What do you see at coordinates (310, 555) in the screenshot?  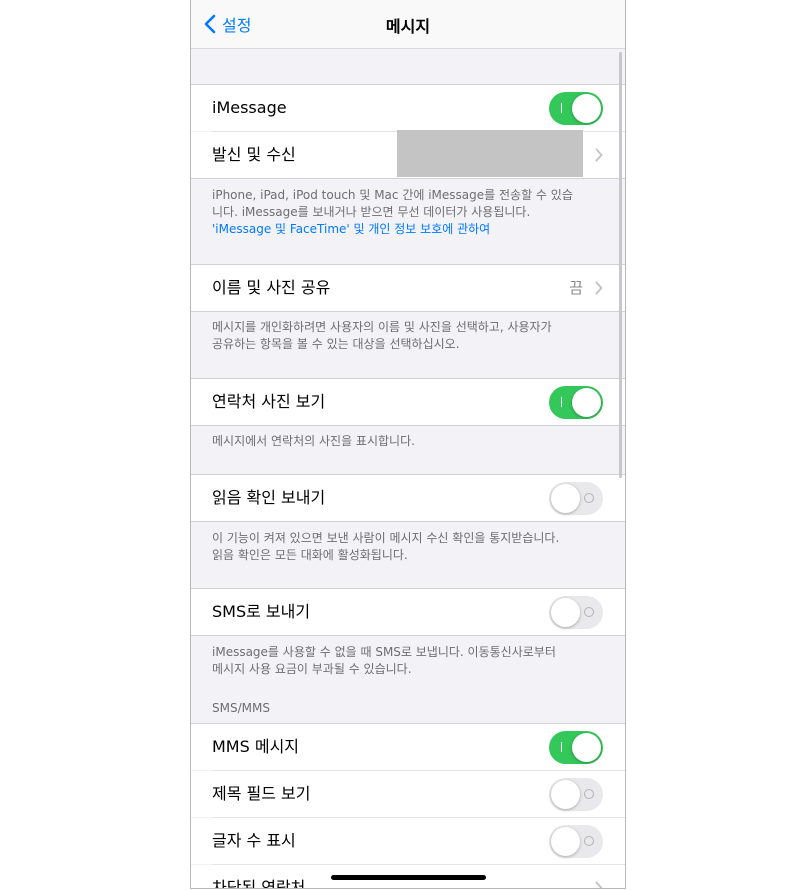 I see `footer-text: 읽음 확인은 모든 대화에 활성화됩니다.` at bounding box center [310, 555].